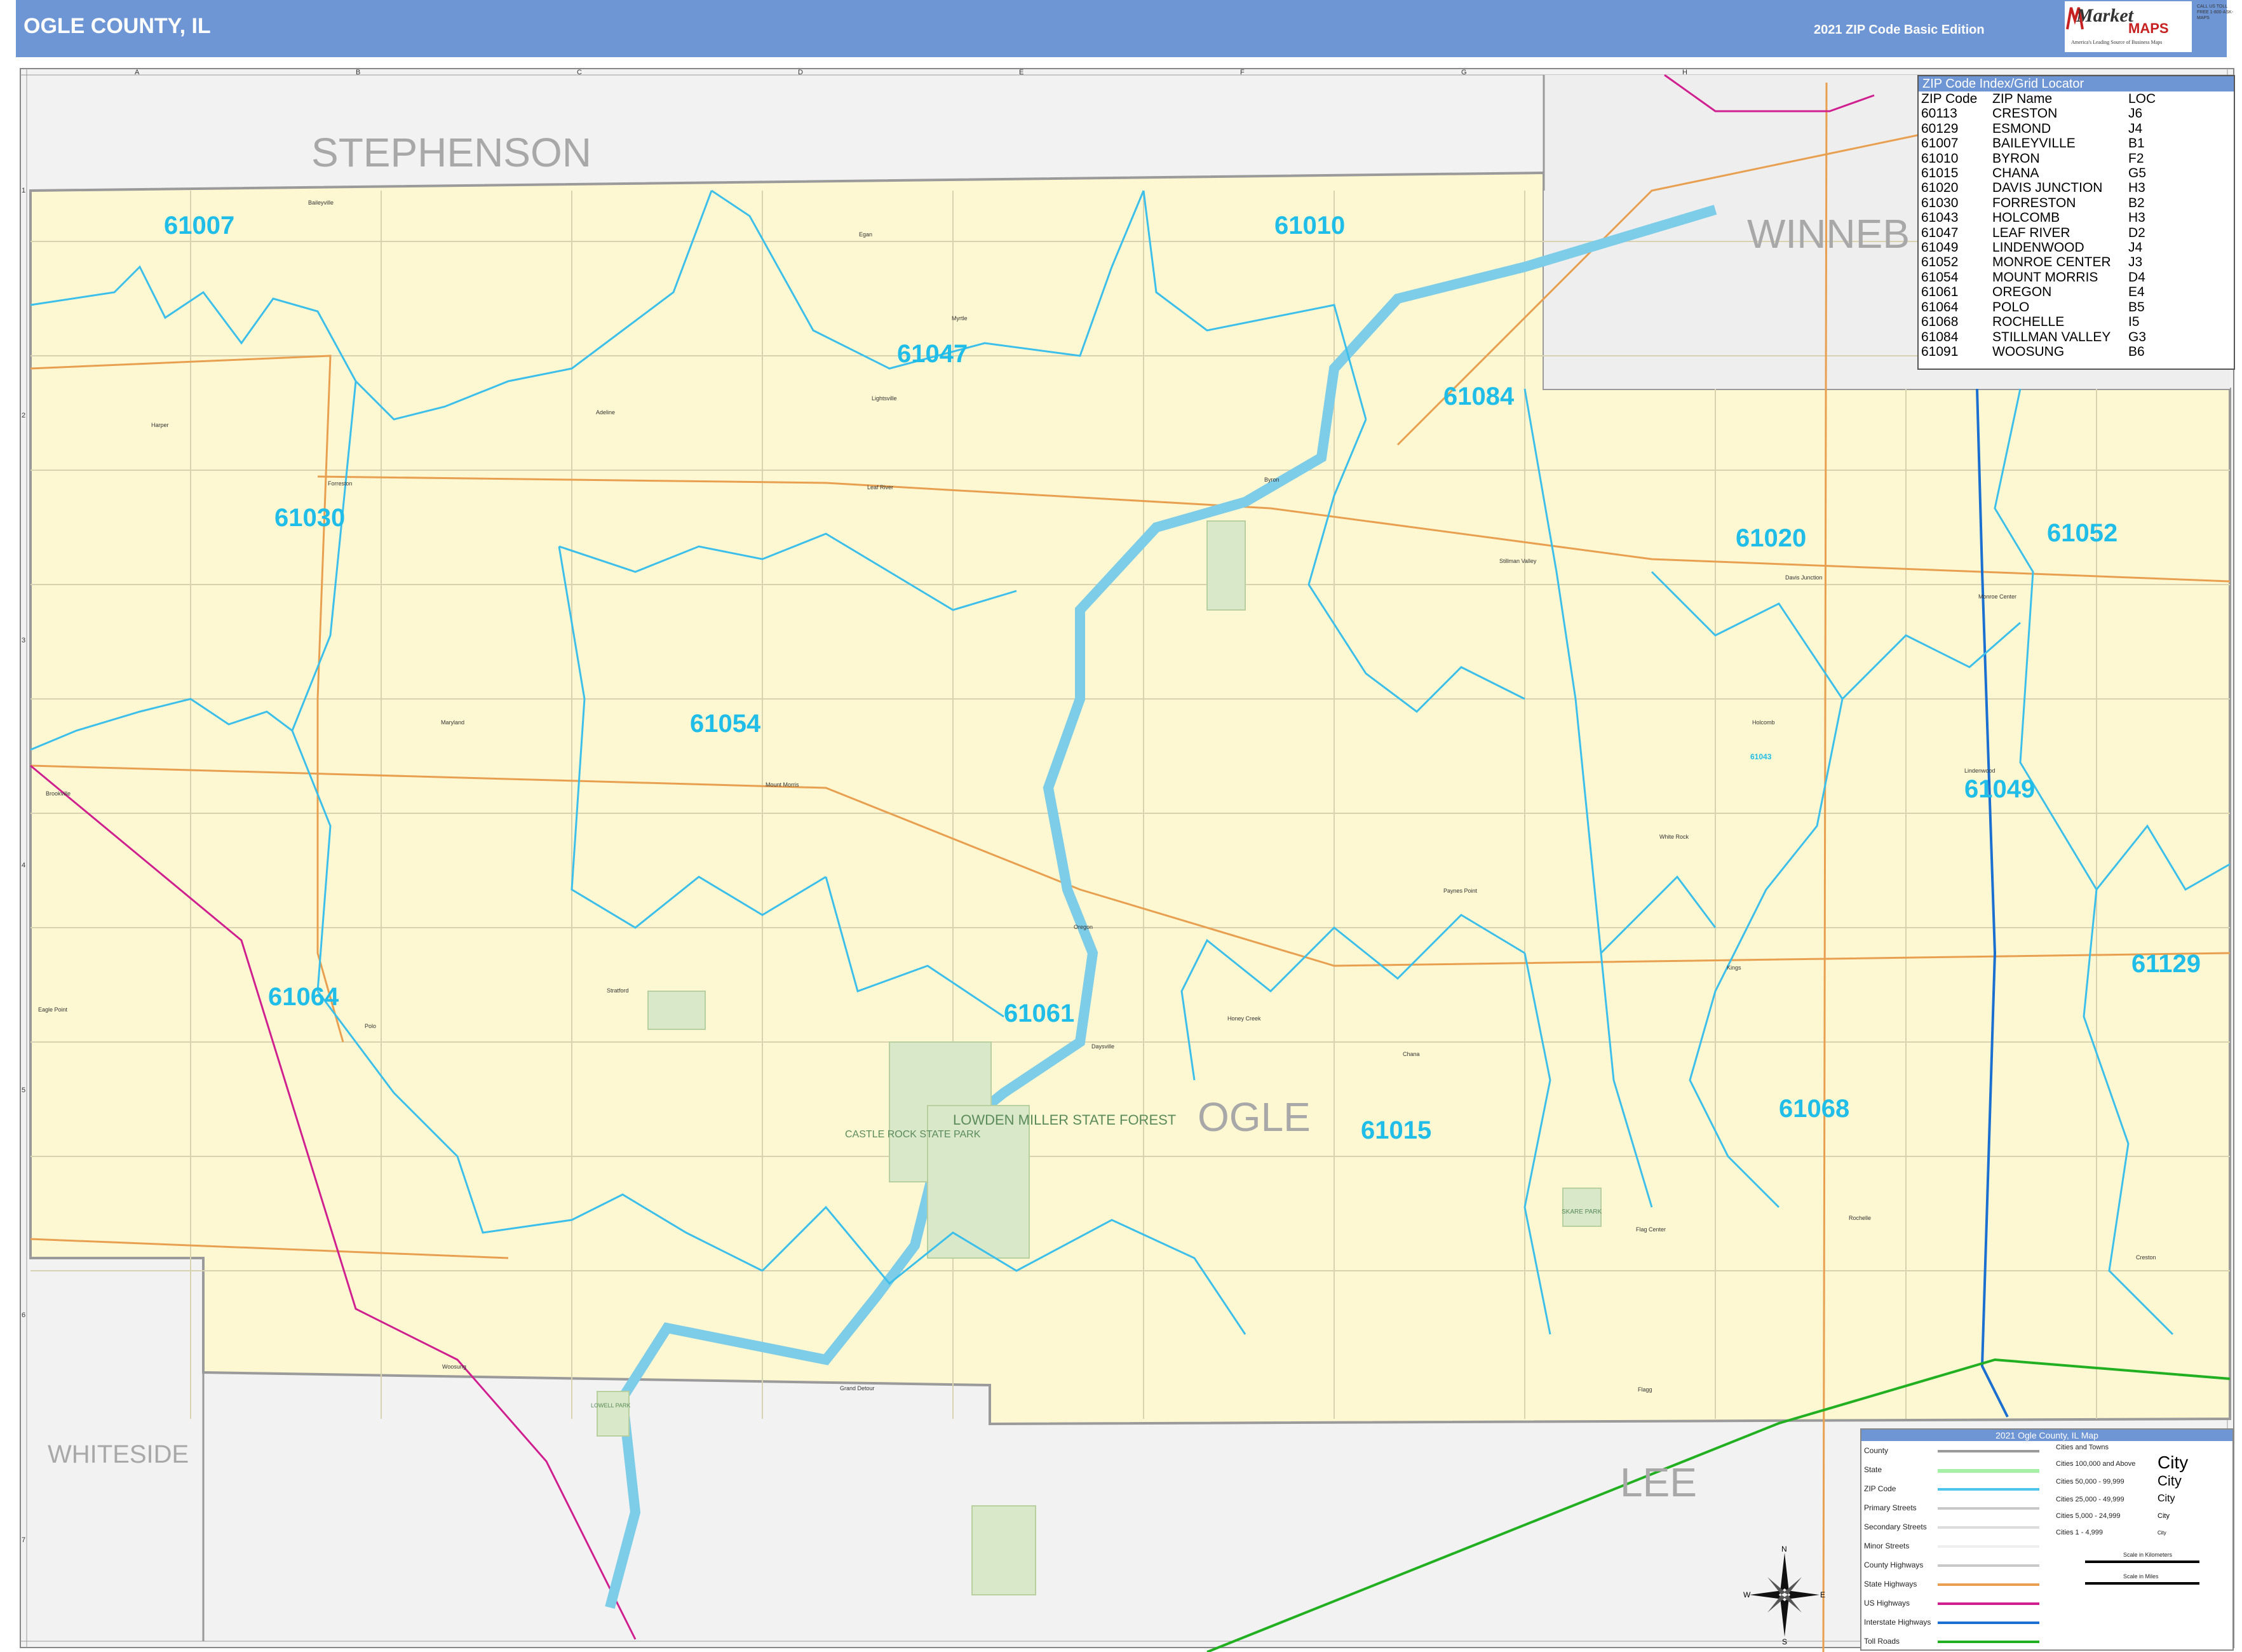  Describe the element at coordinates (1784, 1550) in the screenshot. I see `compass-n: N` at that location.